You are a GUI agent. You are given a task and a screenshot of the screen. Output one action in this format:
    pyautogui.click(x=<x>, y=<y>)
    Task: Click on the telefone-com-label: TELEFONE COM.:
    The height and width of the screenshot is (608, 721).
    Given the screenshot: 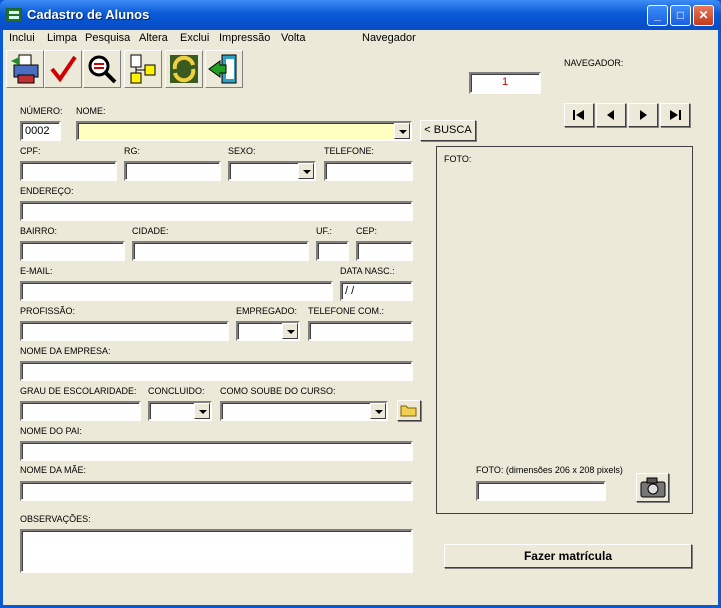 What is the action you would take?
    pyautogui.click(x=346, y=311)
    